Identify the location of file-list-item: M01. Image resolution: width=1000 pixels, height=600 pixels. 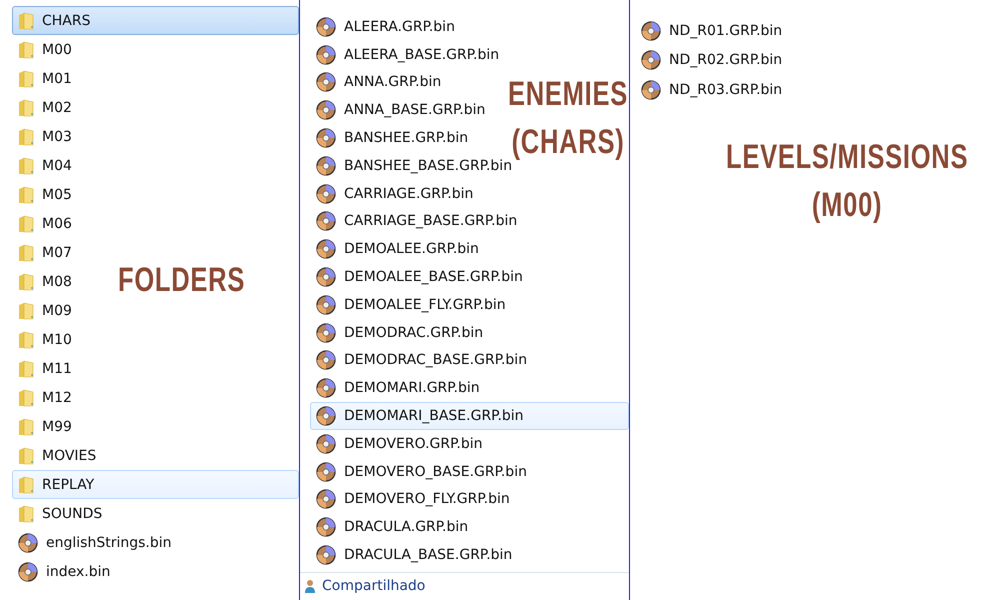
(44, 78).